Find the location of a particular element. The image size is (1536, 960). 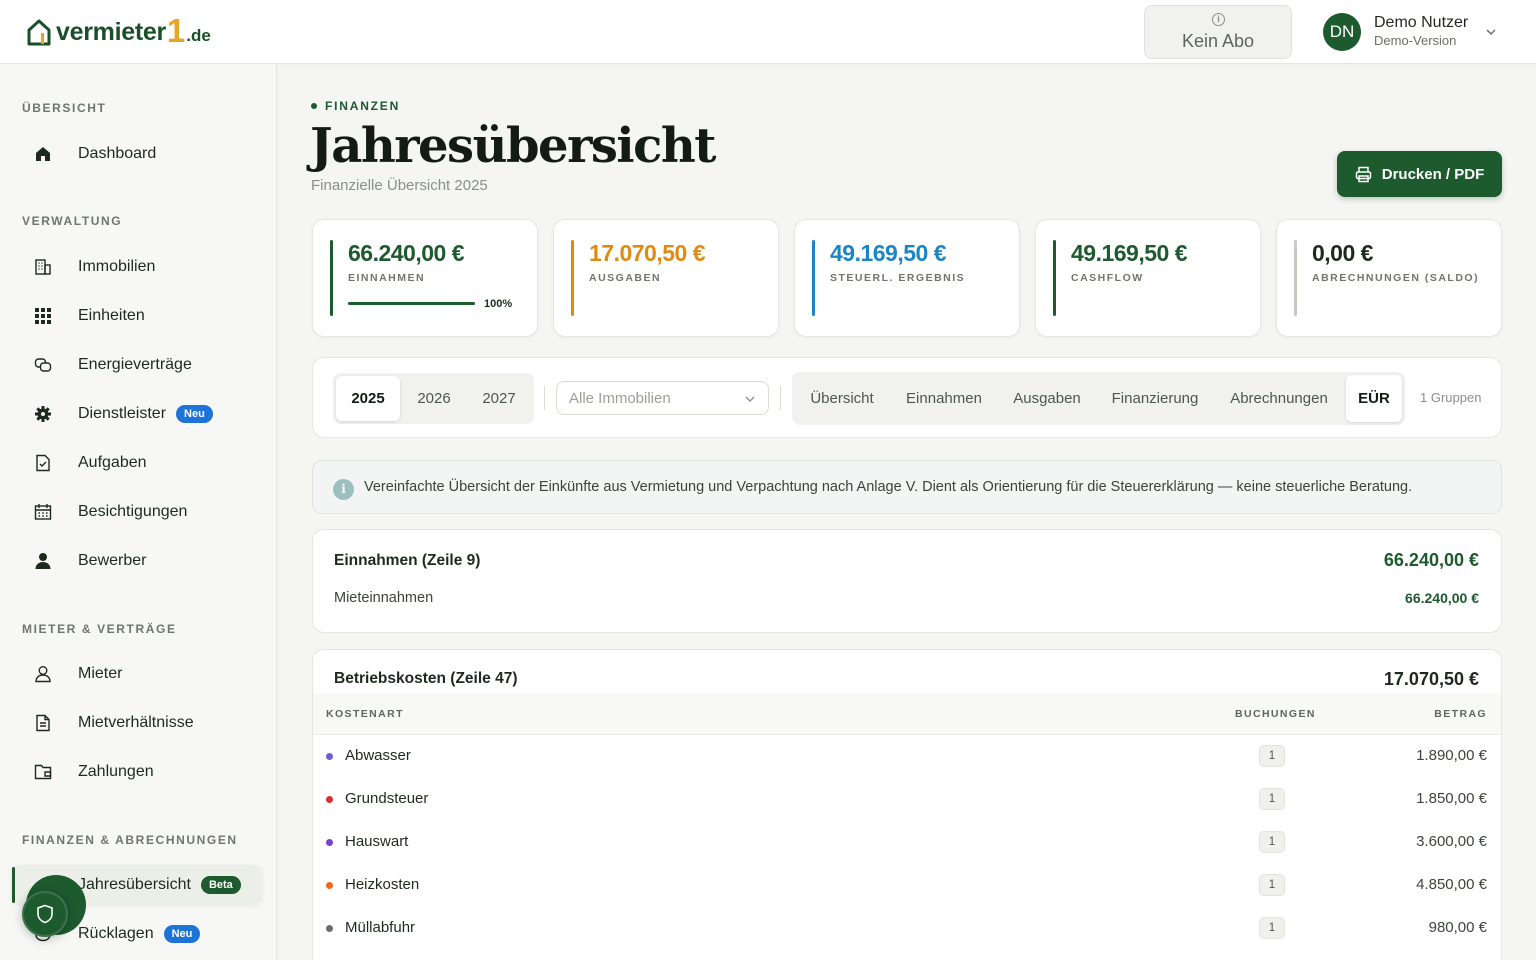

subscription-button: i Kein Abo is located at coordinates (1218, 32).